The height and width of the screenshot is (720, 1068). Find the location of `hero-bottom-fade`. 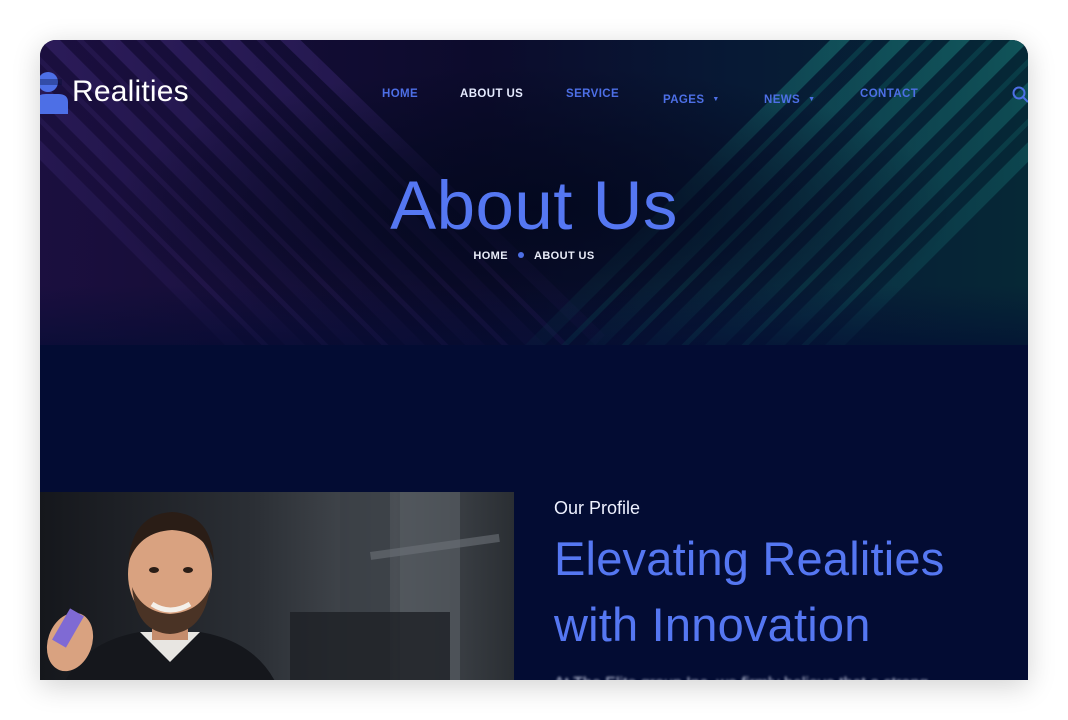

hero-bottom-fade is located at coordinates (534, 315).